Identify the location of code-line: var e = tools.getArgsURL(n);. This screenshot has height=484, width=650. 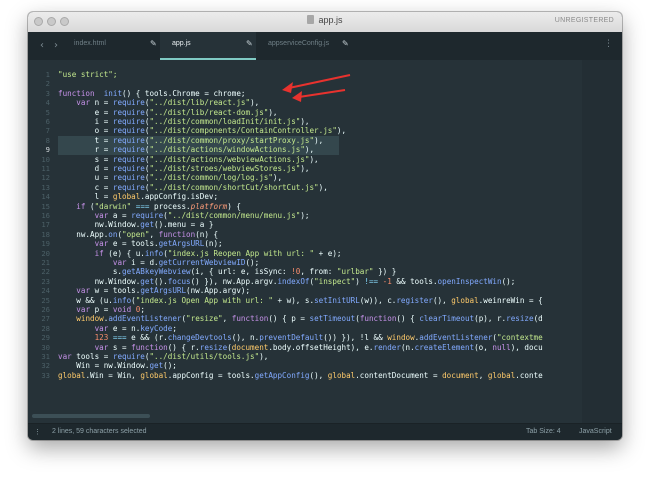
(140, 243).